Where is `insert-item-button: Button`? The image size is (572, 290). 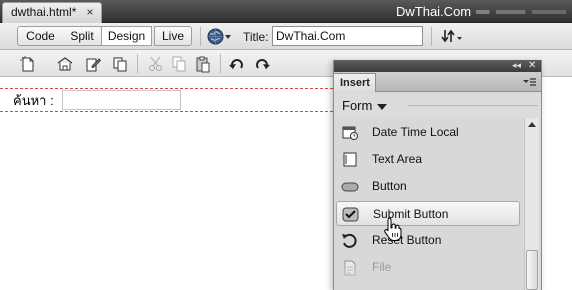 insert-item-button: Button is located at coordinates (428, 186).